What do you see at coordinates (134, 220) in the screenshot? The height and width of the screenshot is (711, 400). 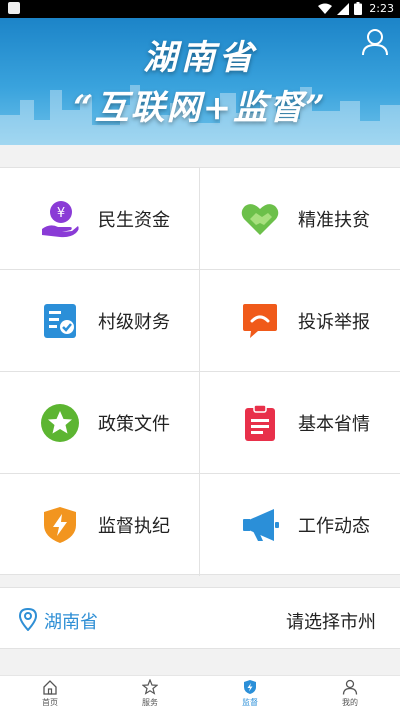 I see `menu-item-label: 民生资金` at bounding box center [134, 220].